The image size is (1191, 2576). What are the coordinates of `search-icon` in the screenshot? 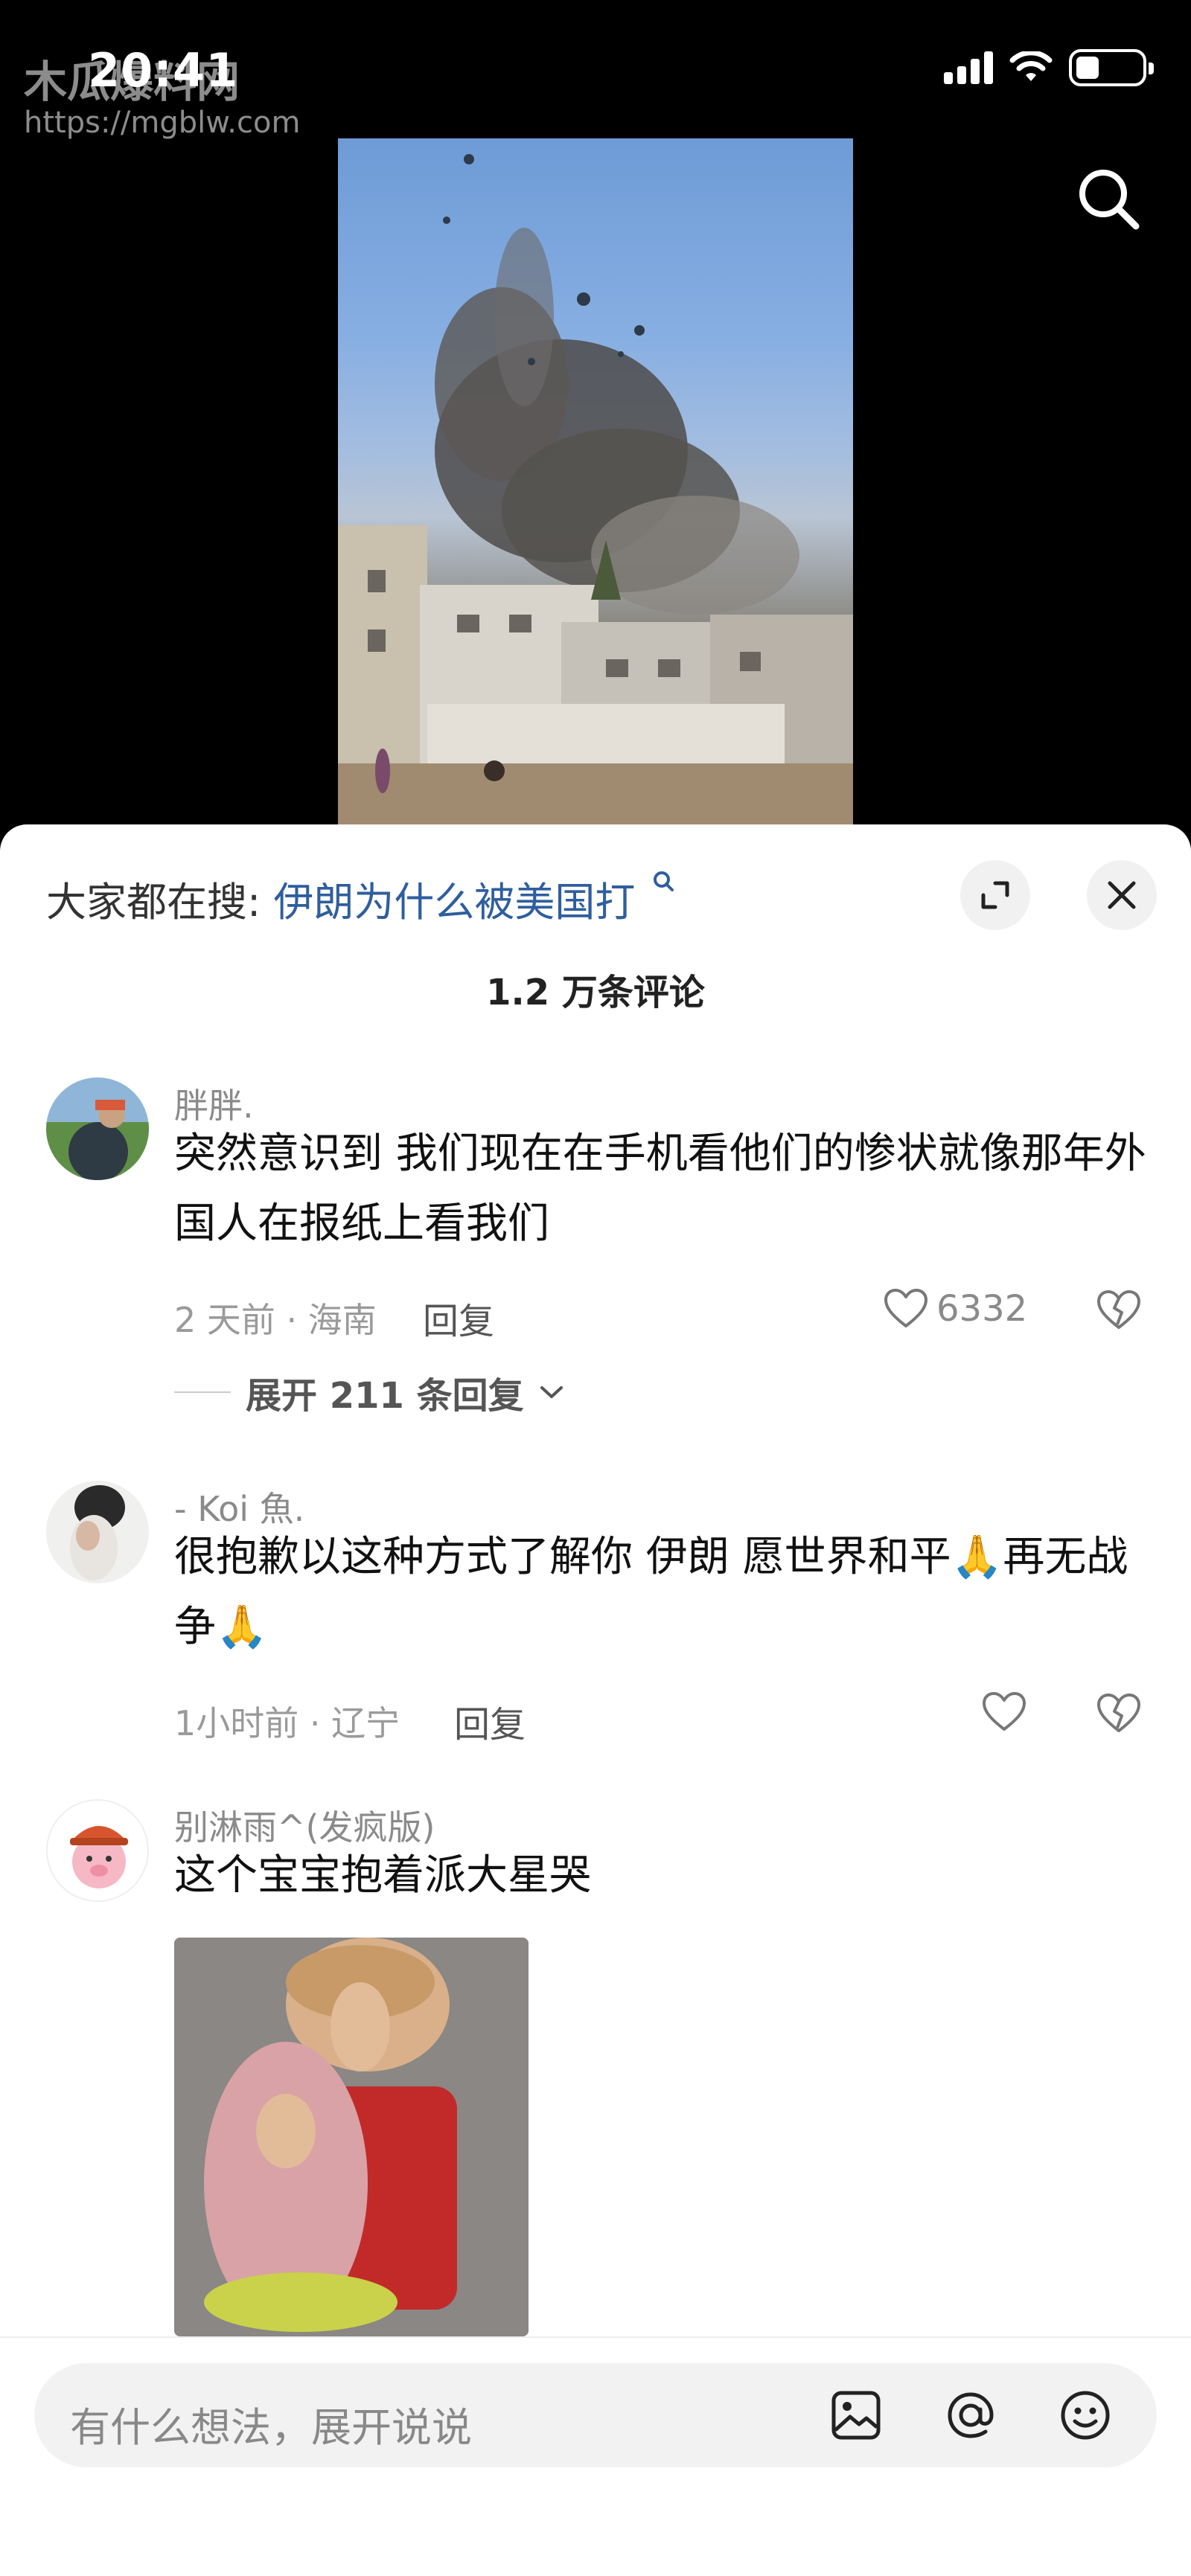 It's located at (1109, 200).